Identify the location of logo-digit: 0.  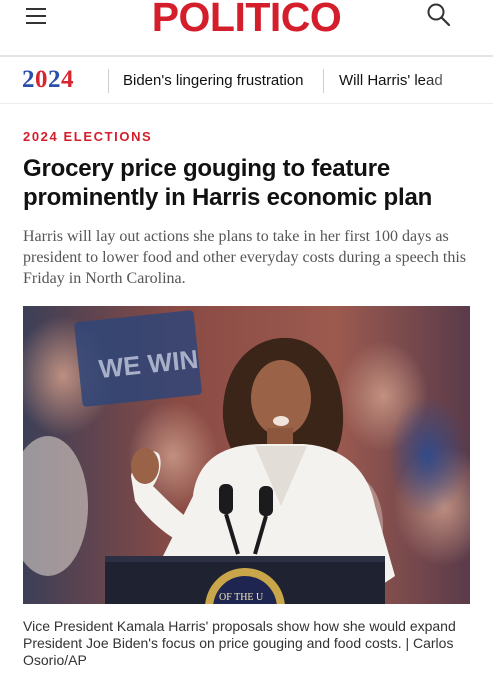
(41, 79).